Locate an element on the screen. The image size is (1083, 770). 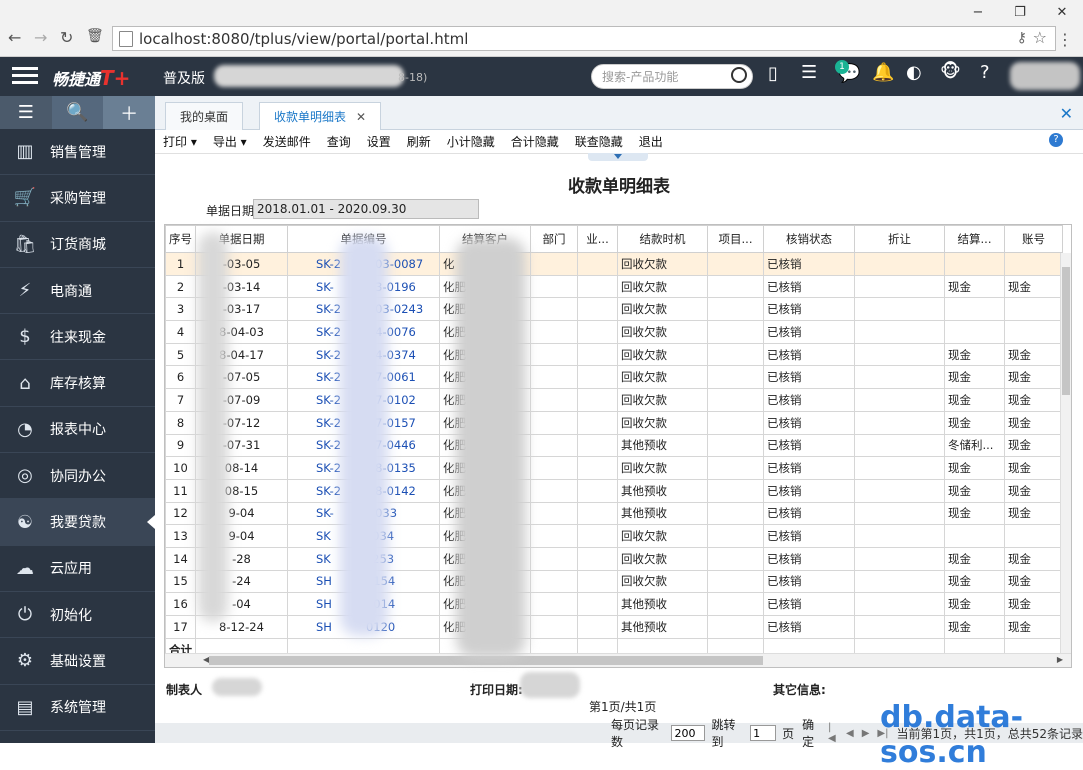
table-row: 129-04SK-0033化肥吴秀其他预收已核销现金现金 is located at coordinates (614, 513).